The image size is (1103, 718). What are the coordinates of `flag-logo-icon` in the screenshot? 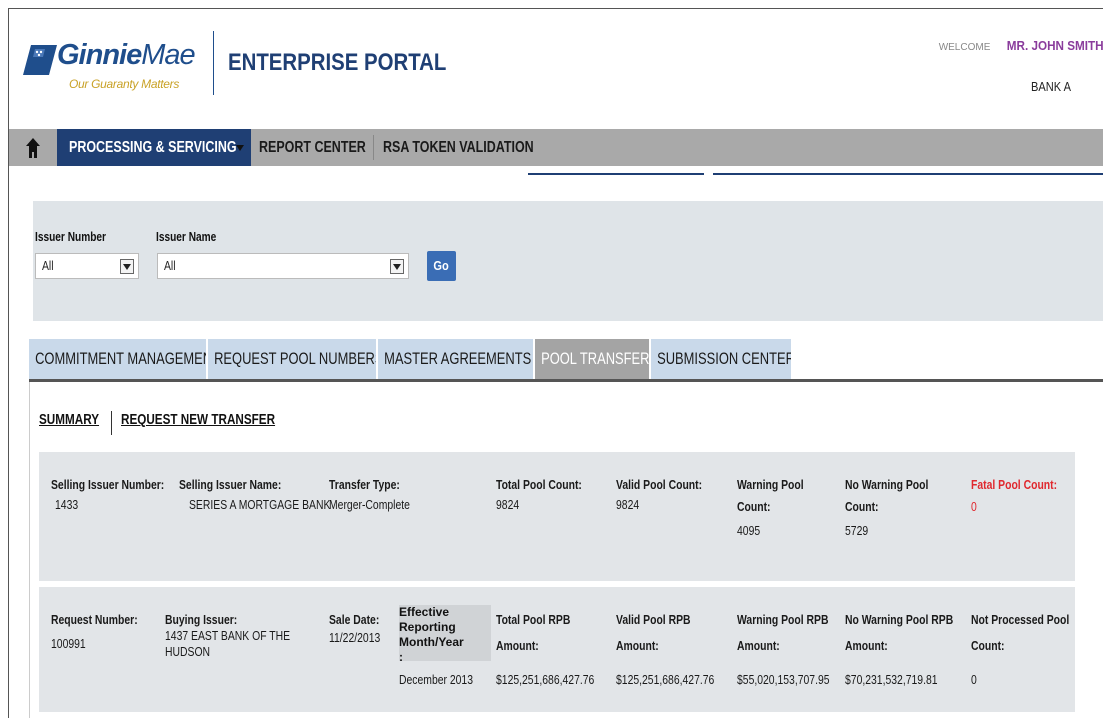 It's located at (40, 60).